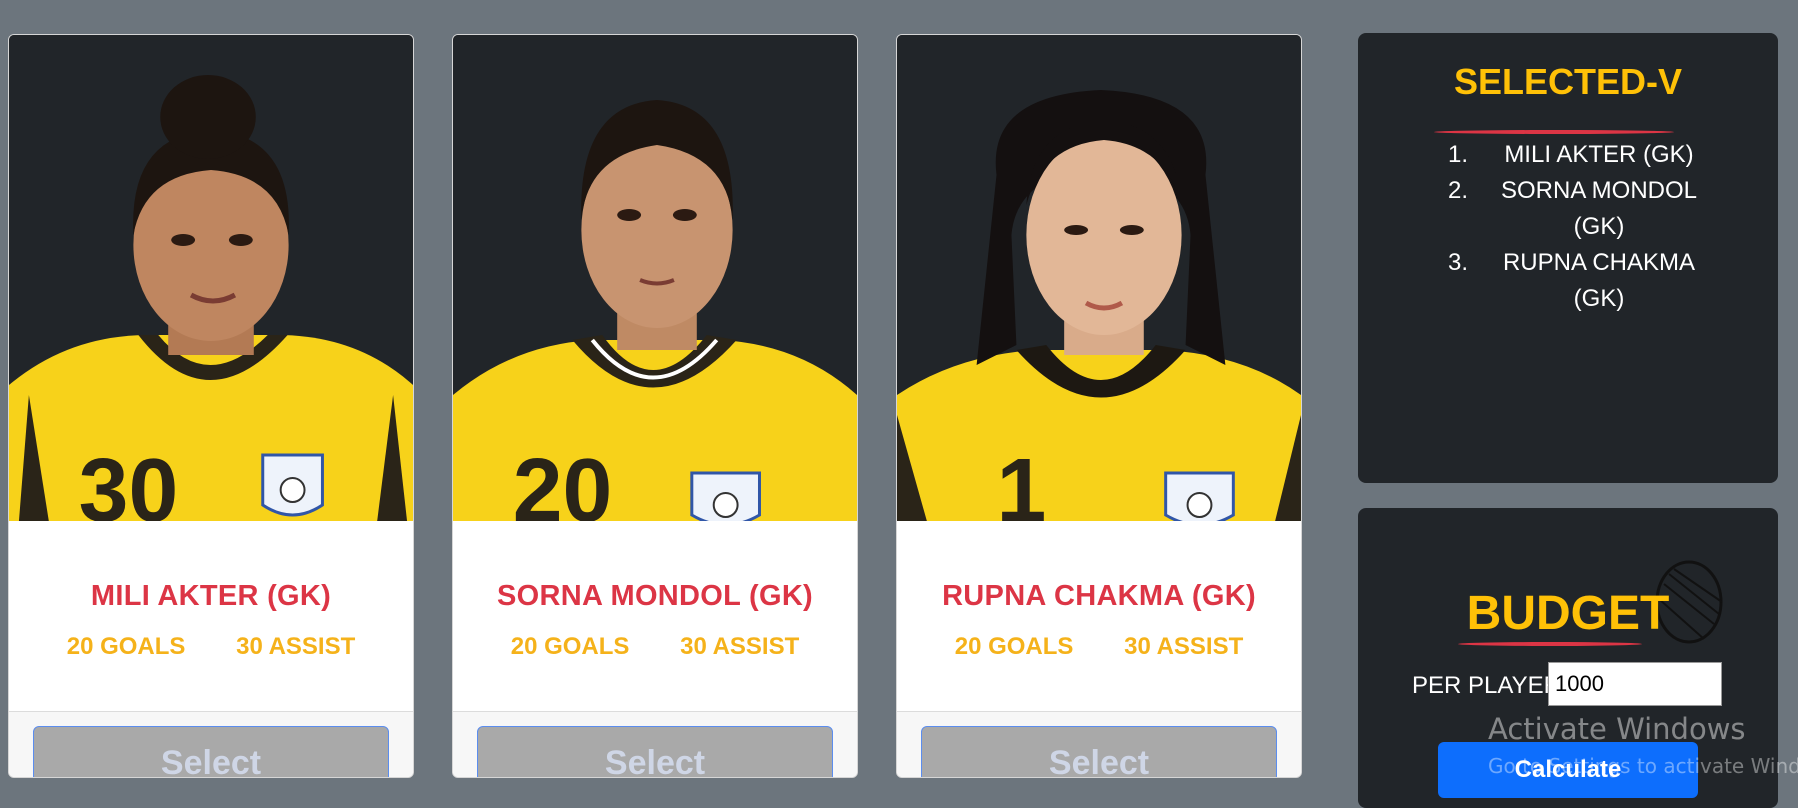 The height and width of the screenshot is (808, 1798). Describe the element at coordinates (1022, 481) in the screenshot. I see `jersey-number: 1` at that location.